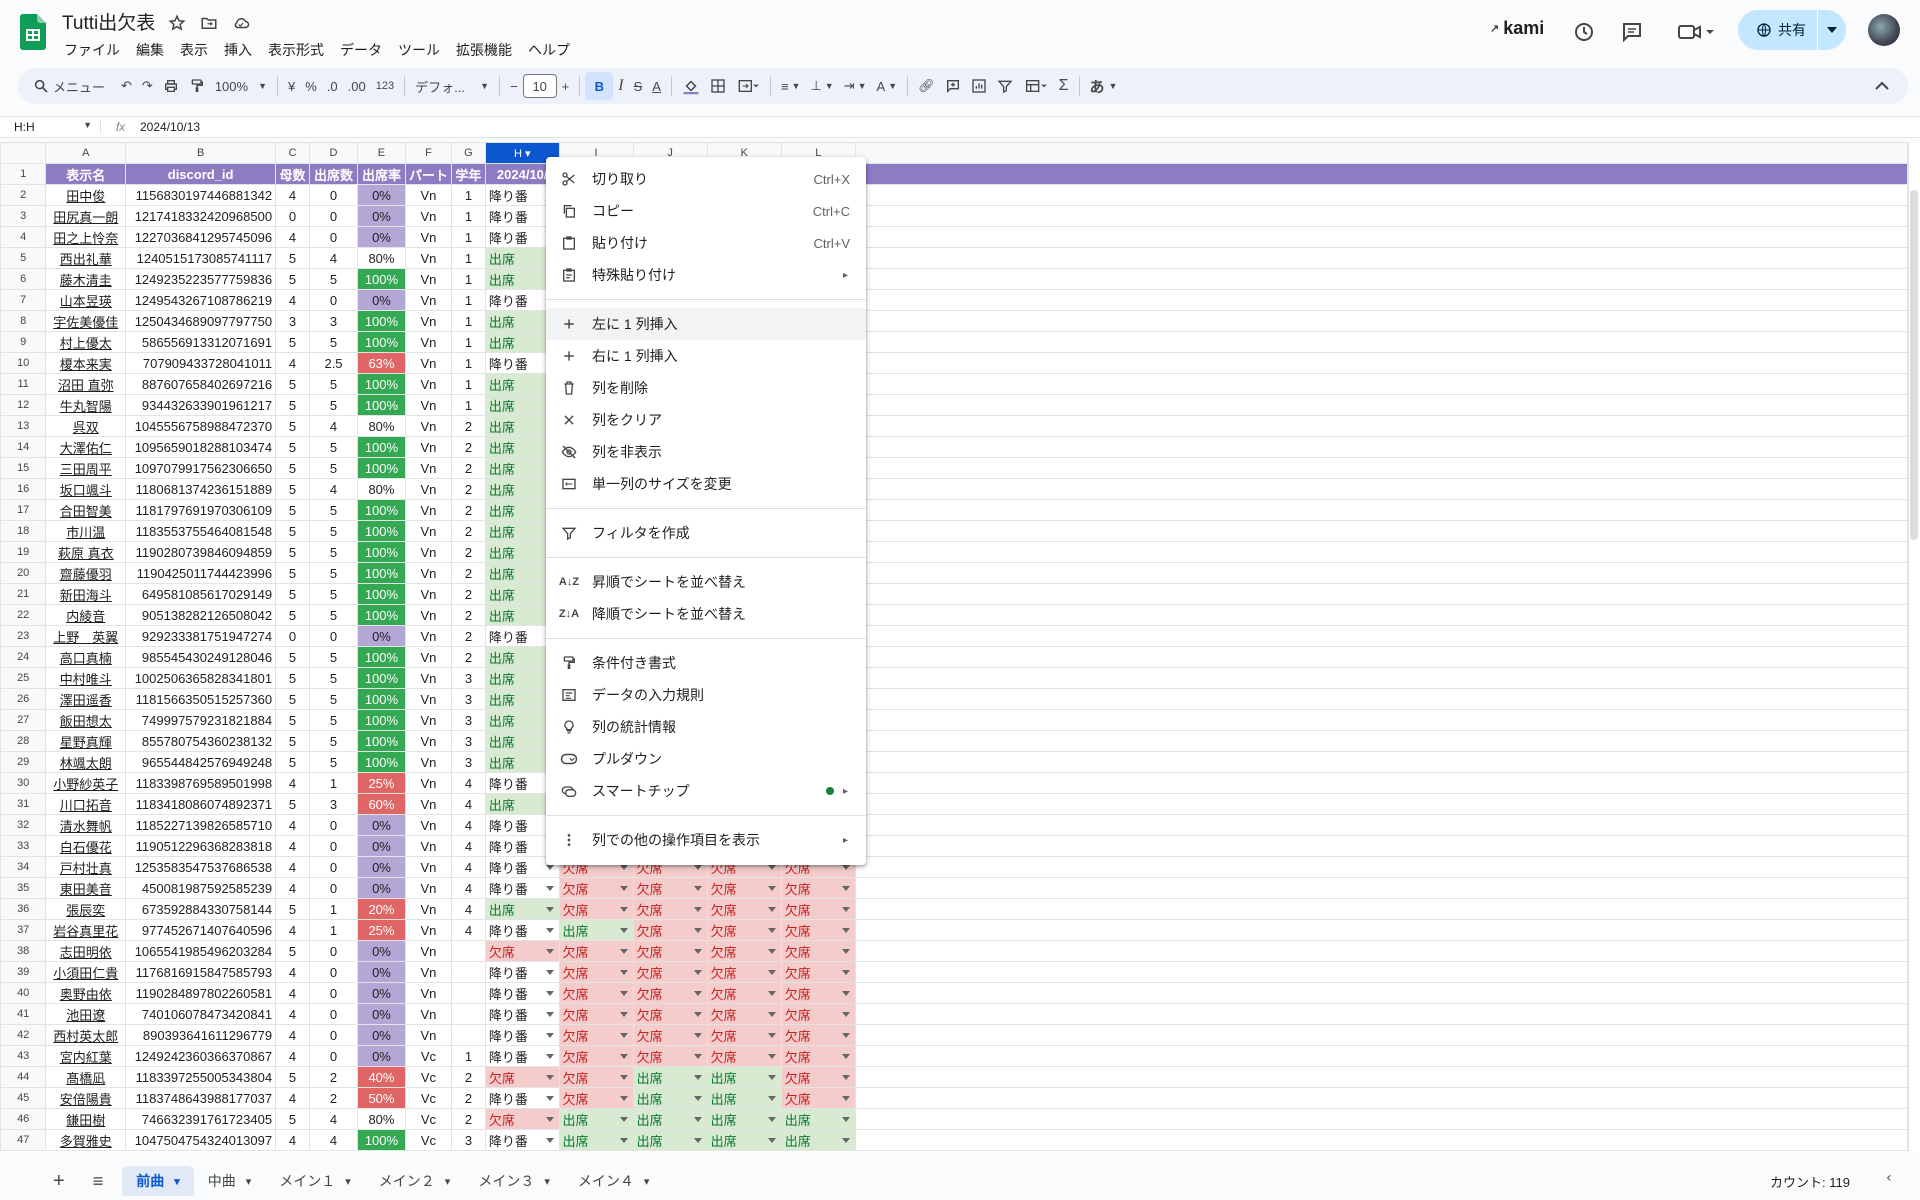 This screenshot has height=1200, width=1920. What do you see at coordinates (201, 573) in the screenshot?
I see `discord-id-cell: 1190425011744423996` at bounding box center [201, 573].